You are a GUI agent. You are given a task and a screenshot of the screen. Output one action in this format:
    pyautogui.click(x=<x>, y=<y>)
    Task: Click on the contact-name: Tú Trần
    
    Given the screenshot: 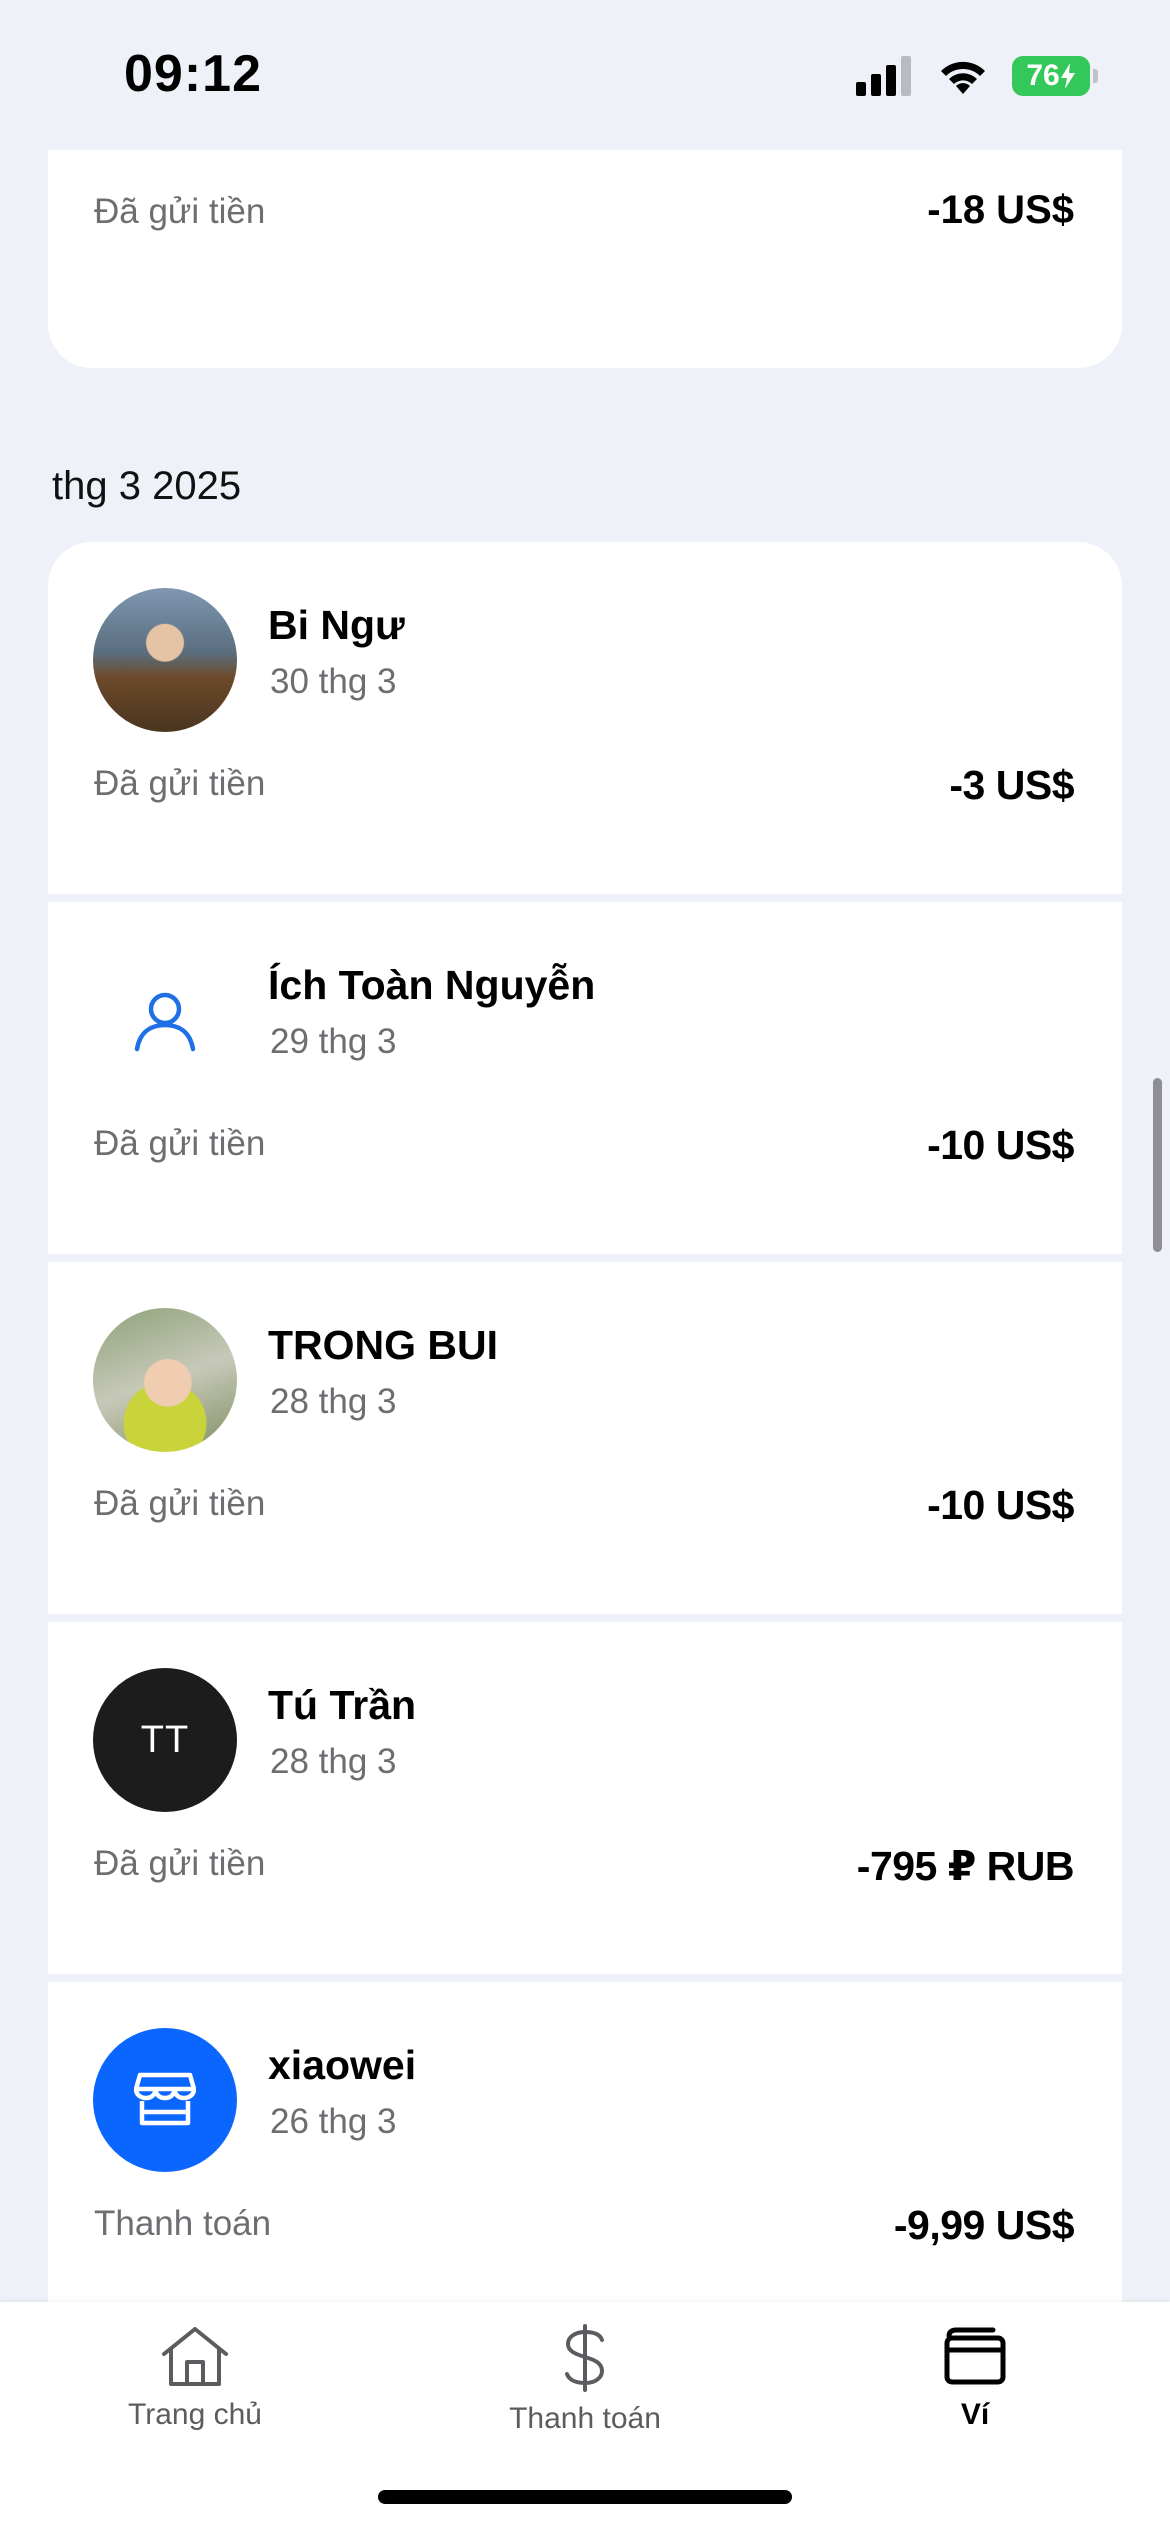 What is the action you would take?
    pyautogui.click(x=342, y=1705)
    